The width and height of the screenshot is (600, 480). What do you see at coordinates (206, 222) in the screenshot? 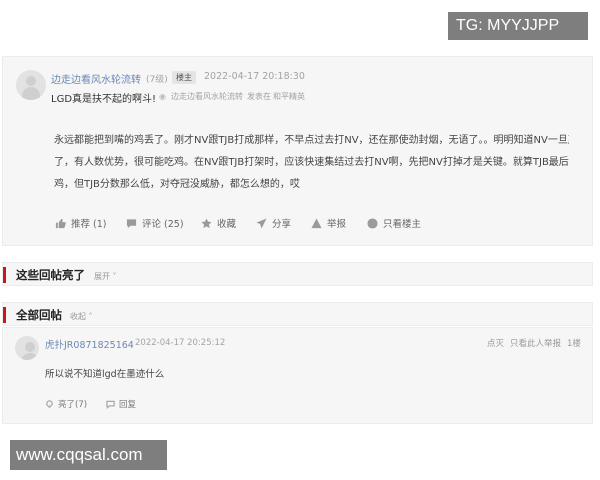
I see `star-icon` at bounding box center [206, 222].